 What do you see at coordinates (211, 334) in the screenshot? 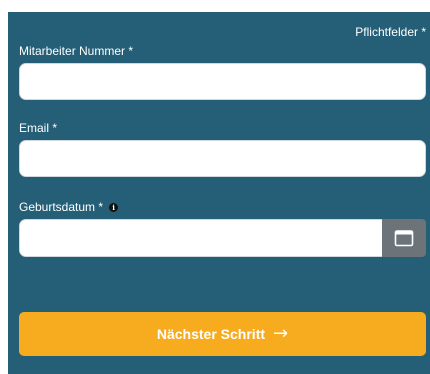
I see `next-step-label: Nächster Schritt` at bounding box center [211, 334].